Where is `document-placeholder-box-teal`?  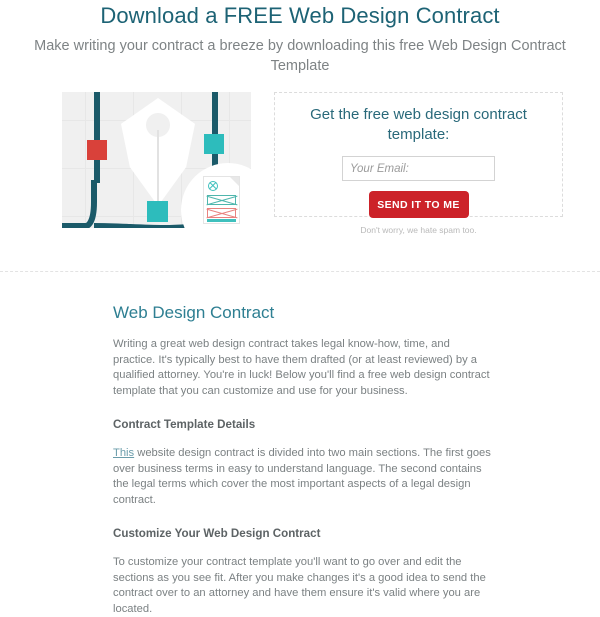
document-placeholder-box-teal is located at coordinates (222, 200).